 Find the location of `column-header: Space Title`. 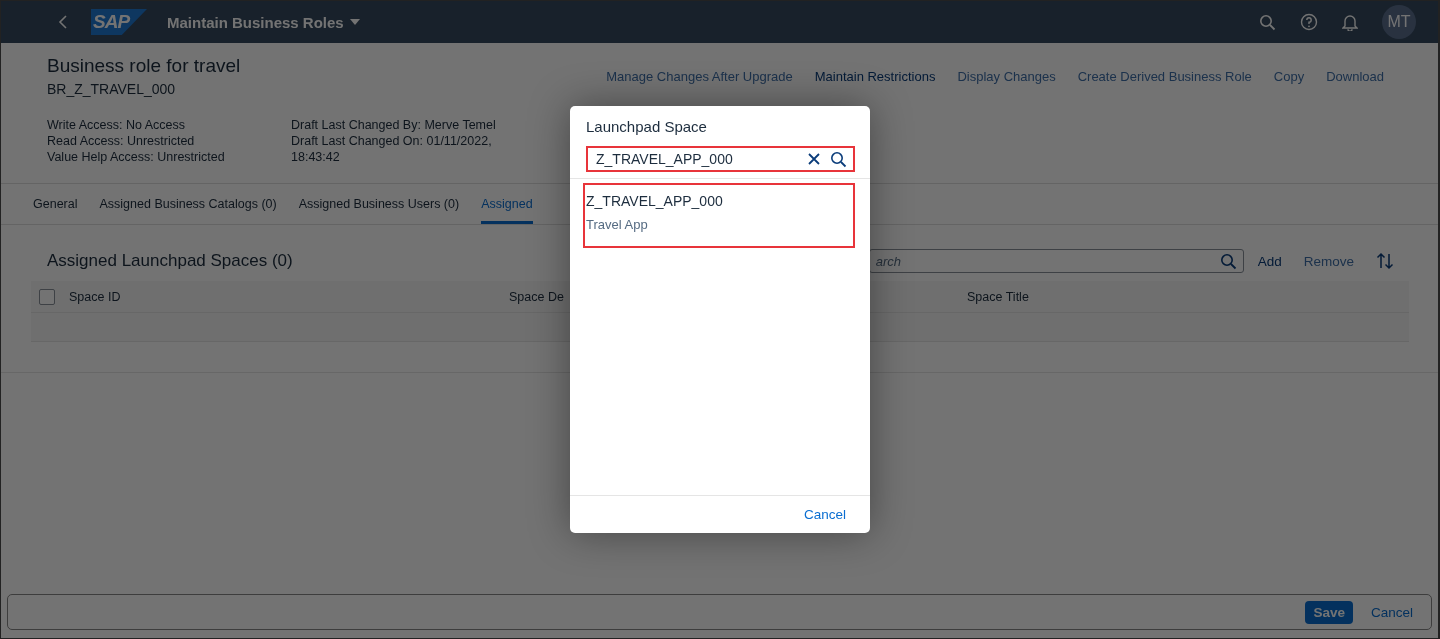

column-header: Space Title is located at coordinates (998, 296).